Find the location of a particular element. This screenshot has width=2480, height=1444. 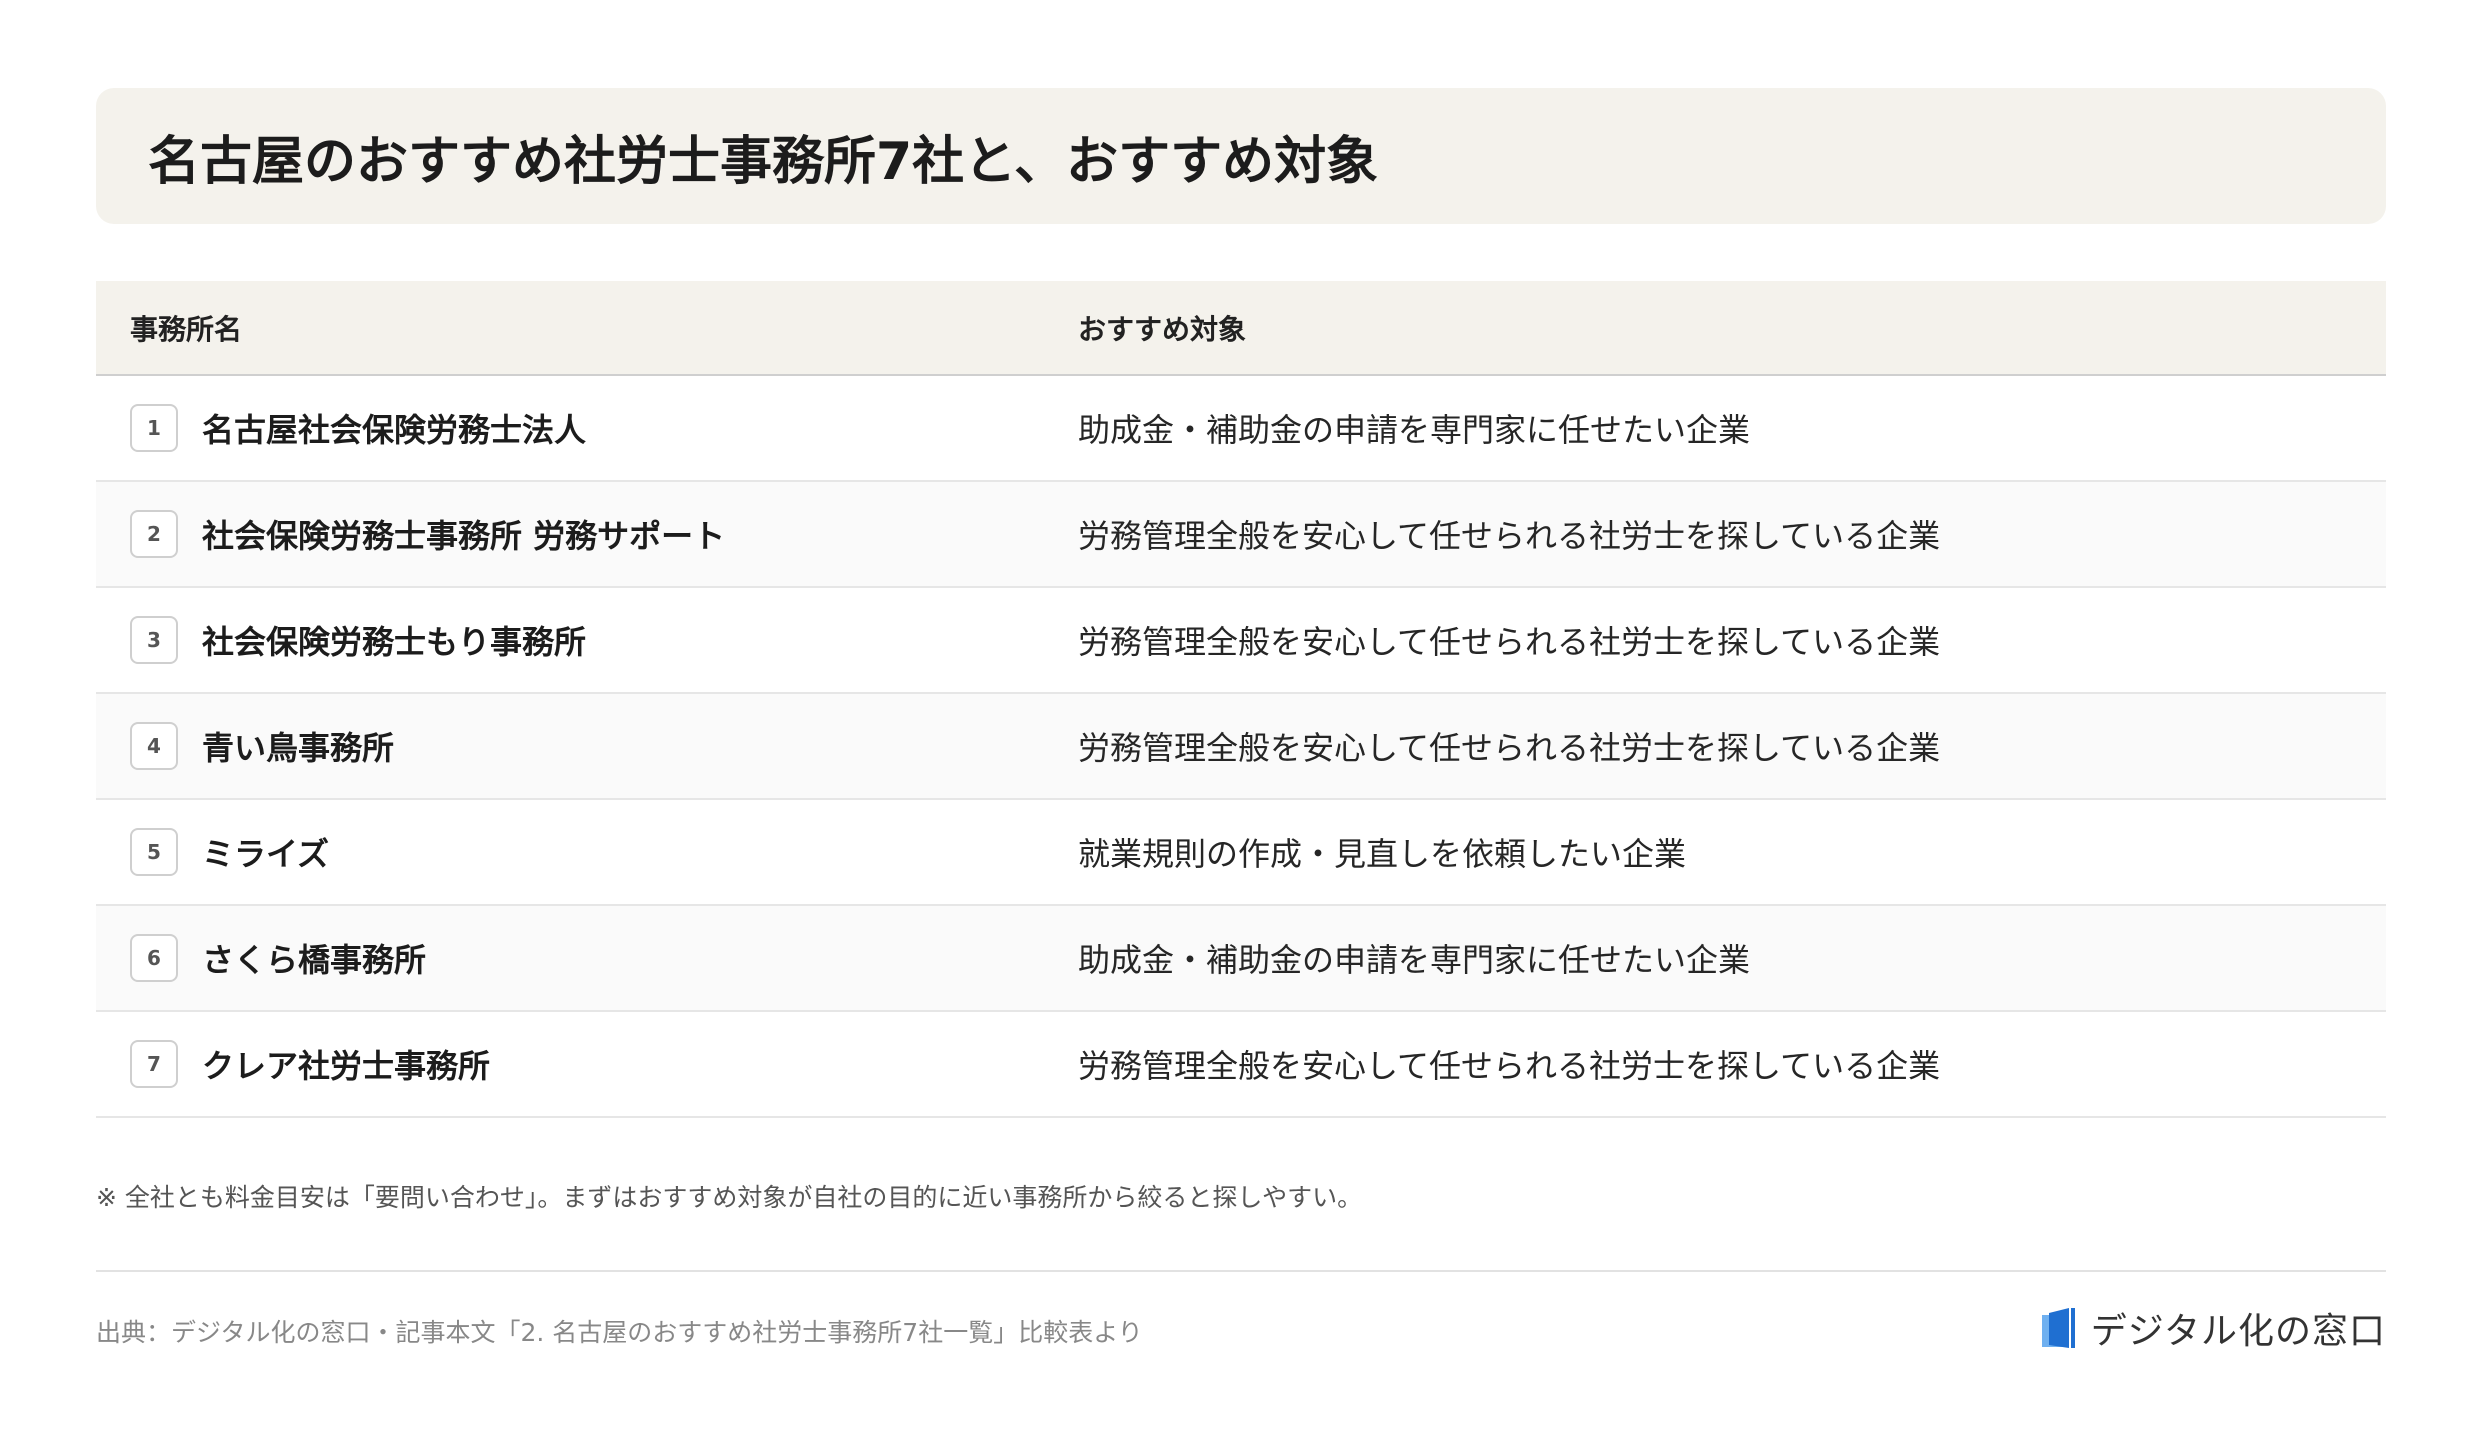

office-name-cell: 7 クレア社労士事務所 is located at coordinates (570, 1064).